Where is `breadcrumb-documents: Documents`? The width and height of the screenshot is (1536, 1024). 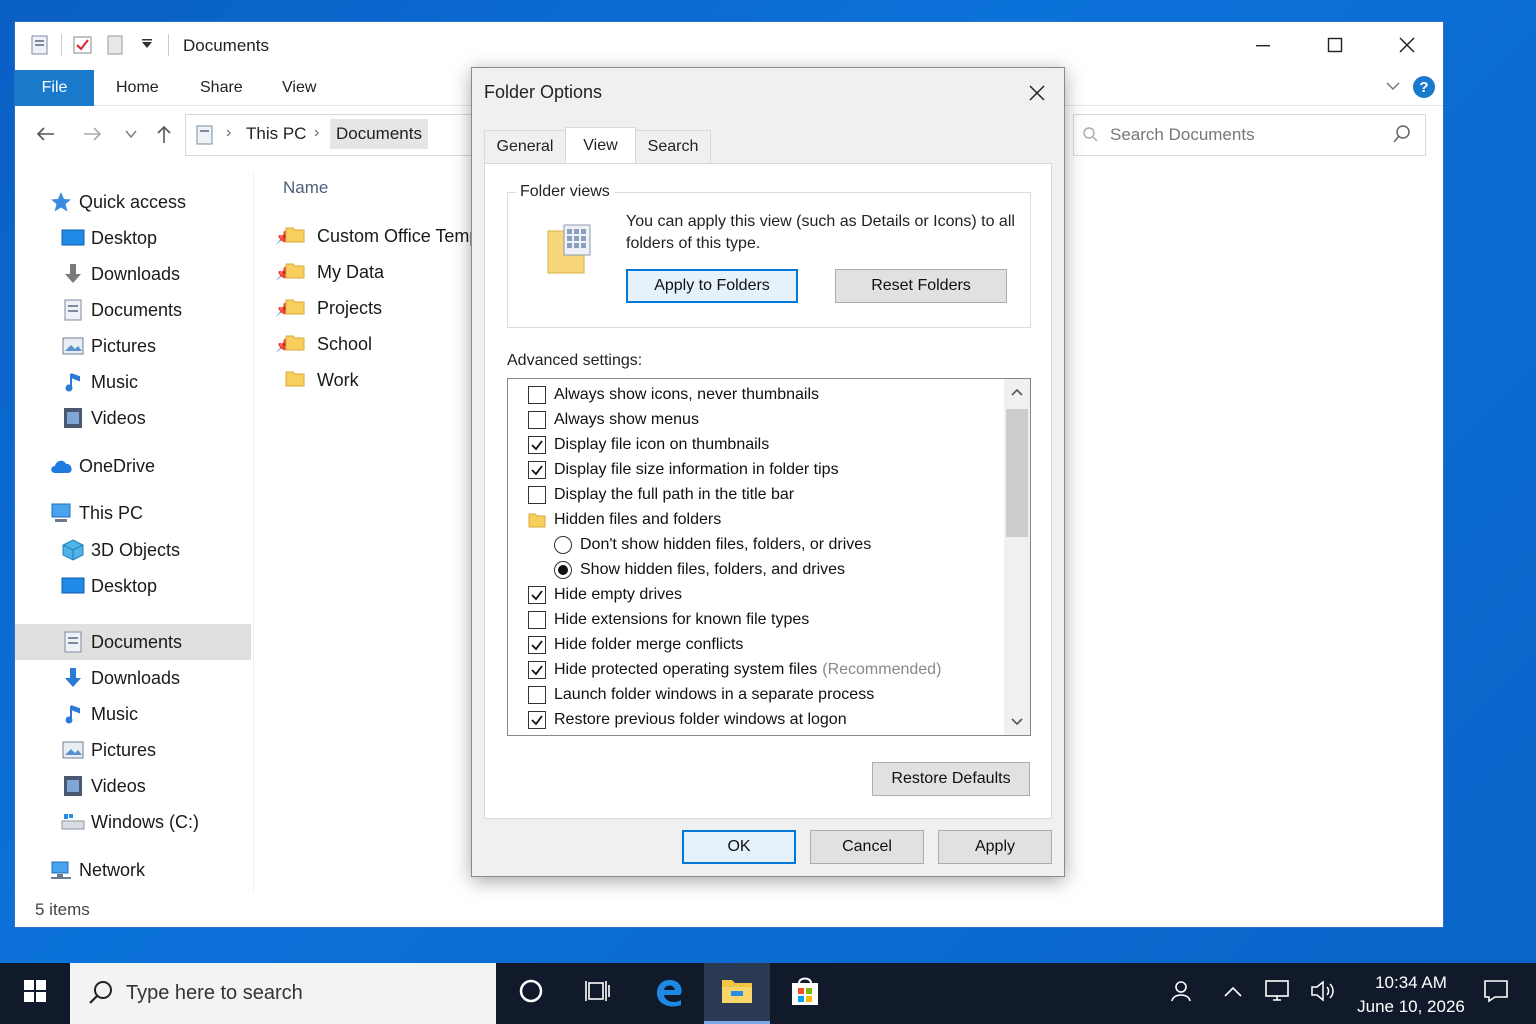 breadcrumb-documents: Documents is located at coordinates (379, 134).